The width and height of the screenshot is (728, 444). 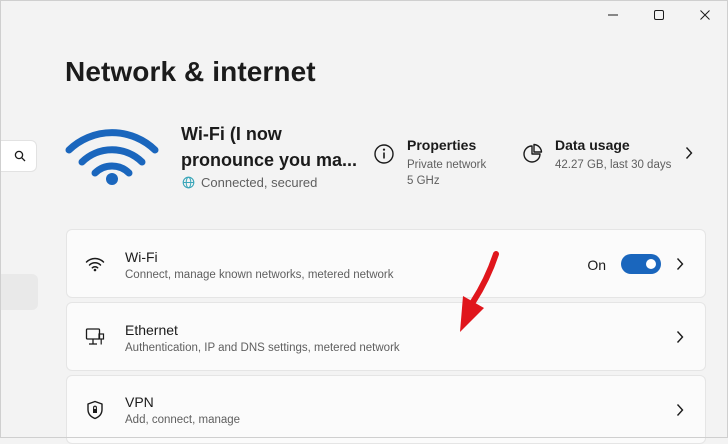 I want to click on pie-chart-icon, so click(x=533, y=153).